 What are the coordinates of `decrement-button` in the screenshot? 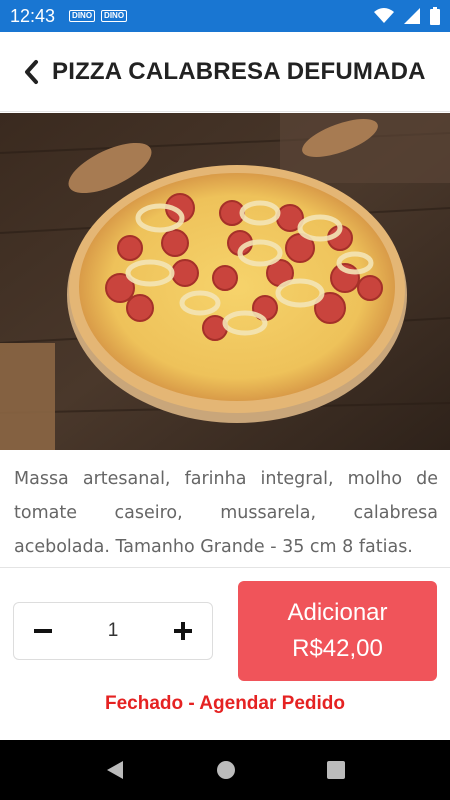 It's located at (43, 631).